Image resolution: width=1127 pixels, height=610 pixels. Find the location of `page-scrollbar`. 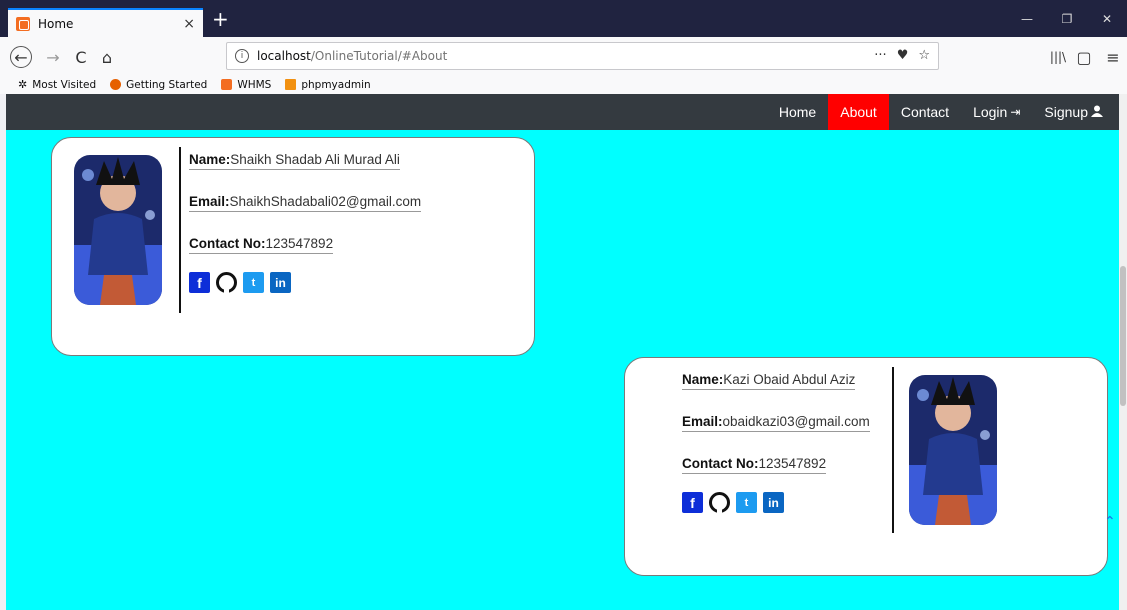

page-scrollbar is located at coordinates (1123, 352).